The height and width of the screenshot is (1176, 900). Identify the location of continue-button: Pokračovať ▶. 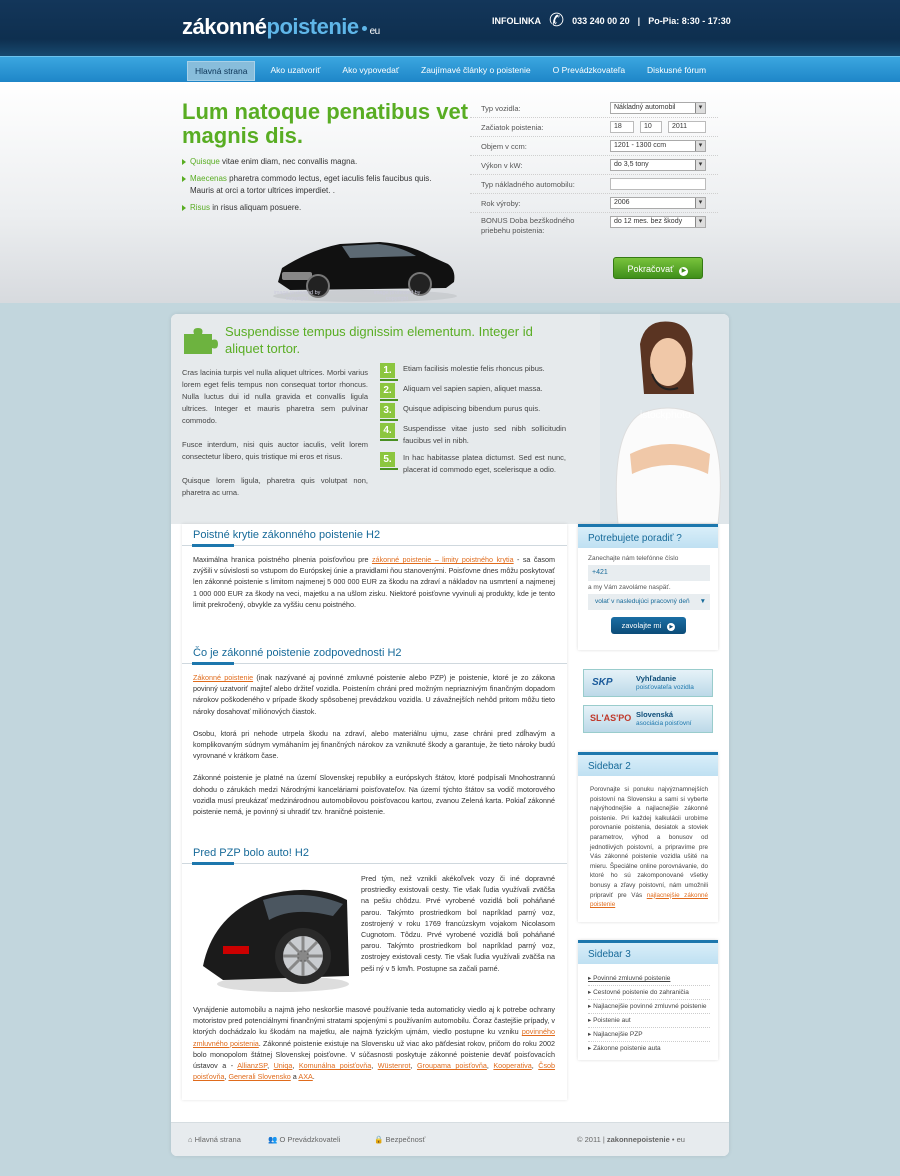
(658, 268).